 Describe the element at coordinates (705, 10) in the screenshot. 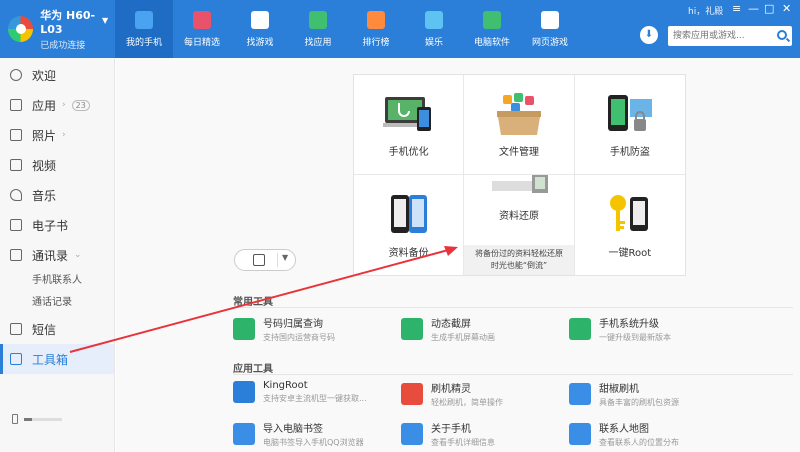

I see `user-greeting: hi，礼殿` at that location.